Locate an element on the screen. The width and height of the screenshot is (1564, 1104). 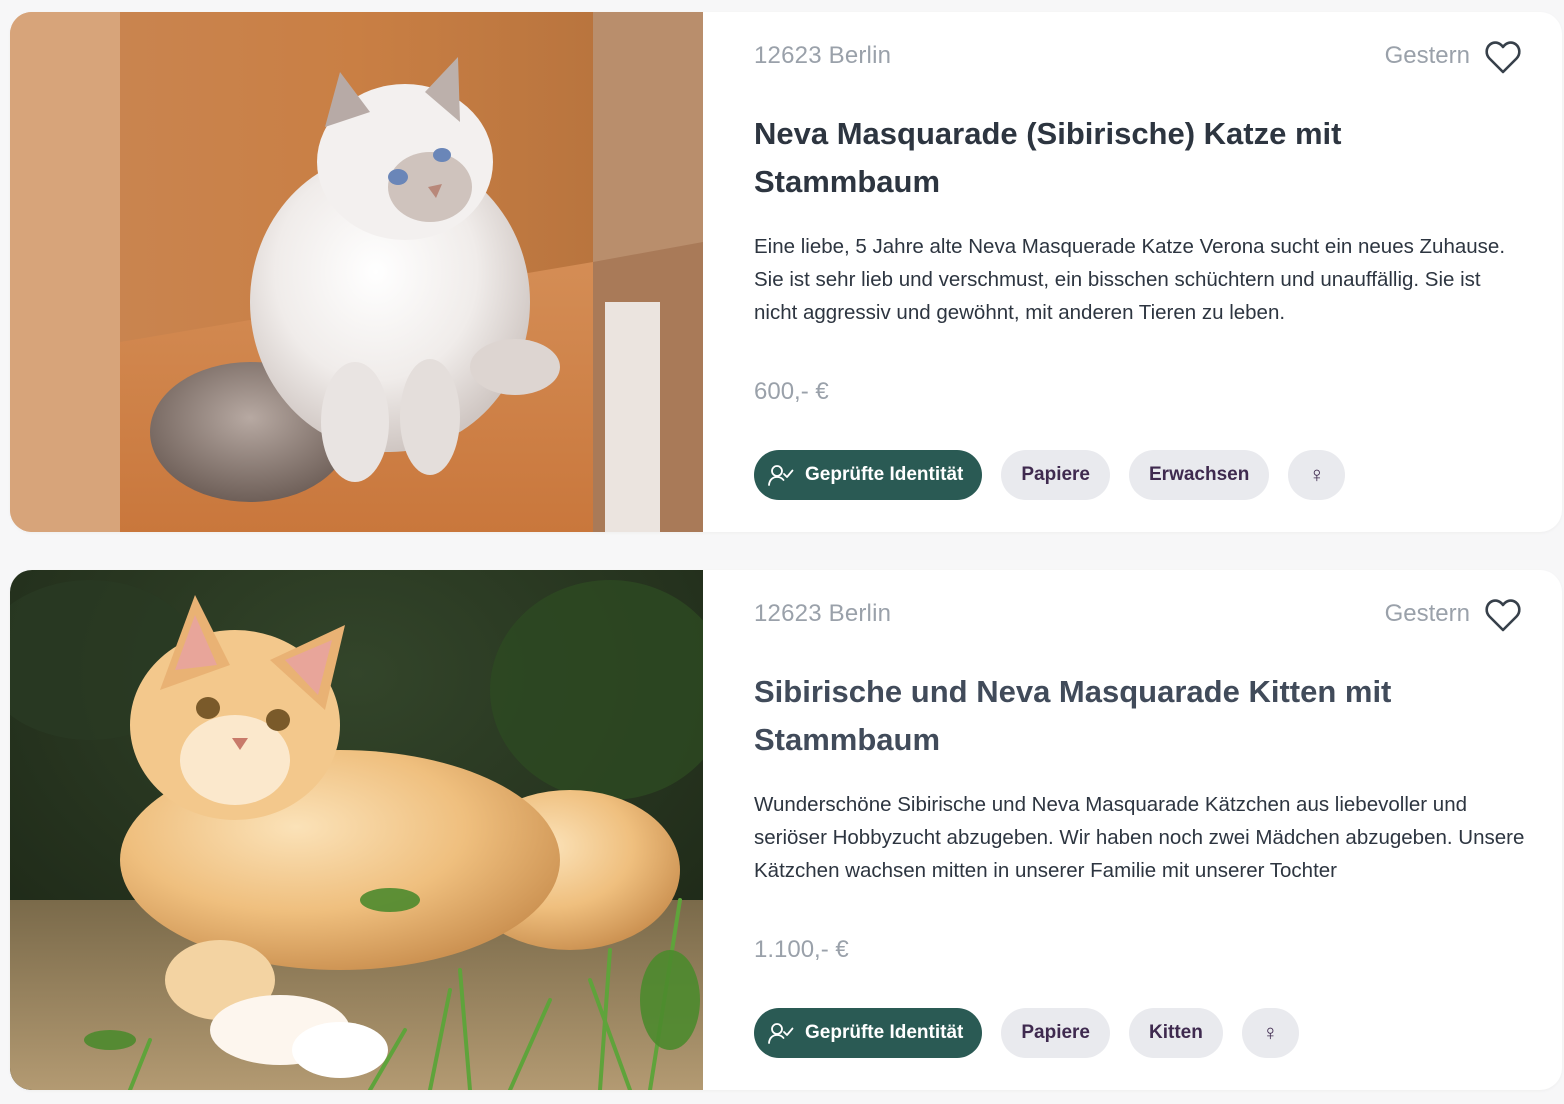
listing-tags: Geprüfte Identität Papiere Kitten ♀ is located at coordinates (1026, 1033).